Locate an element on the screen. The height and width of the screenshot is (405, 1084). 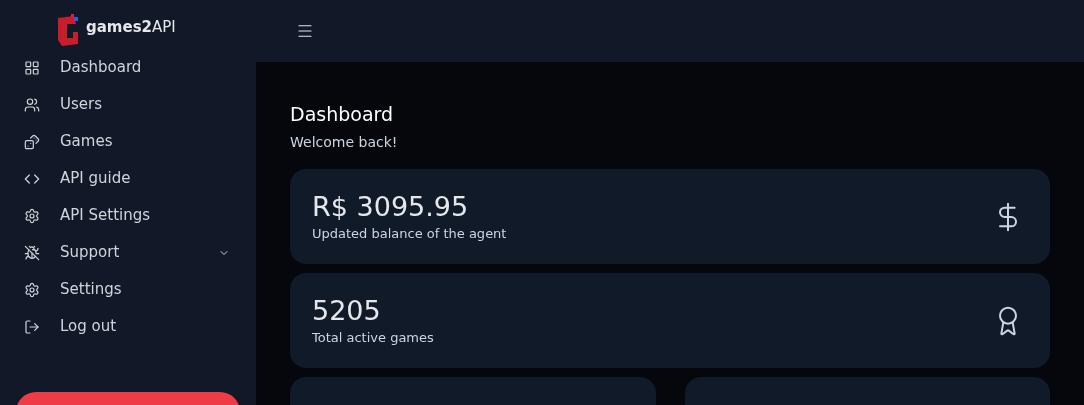
stat-value: 5205 is located at coordinates (347, 310).